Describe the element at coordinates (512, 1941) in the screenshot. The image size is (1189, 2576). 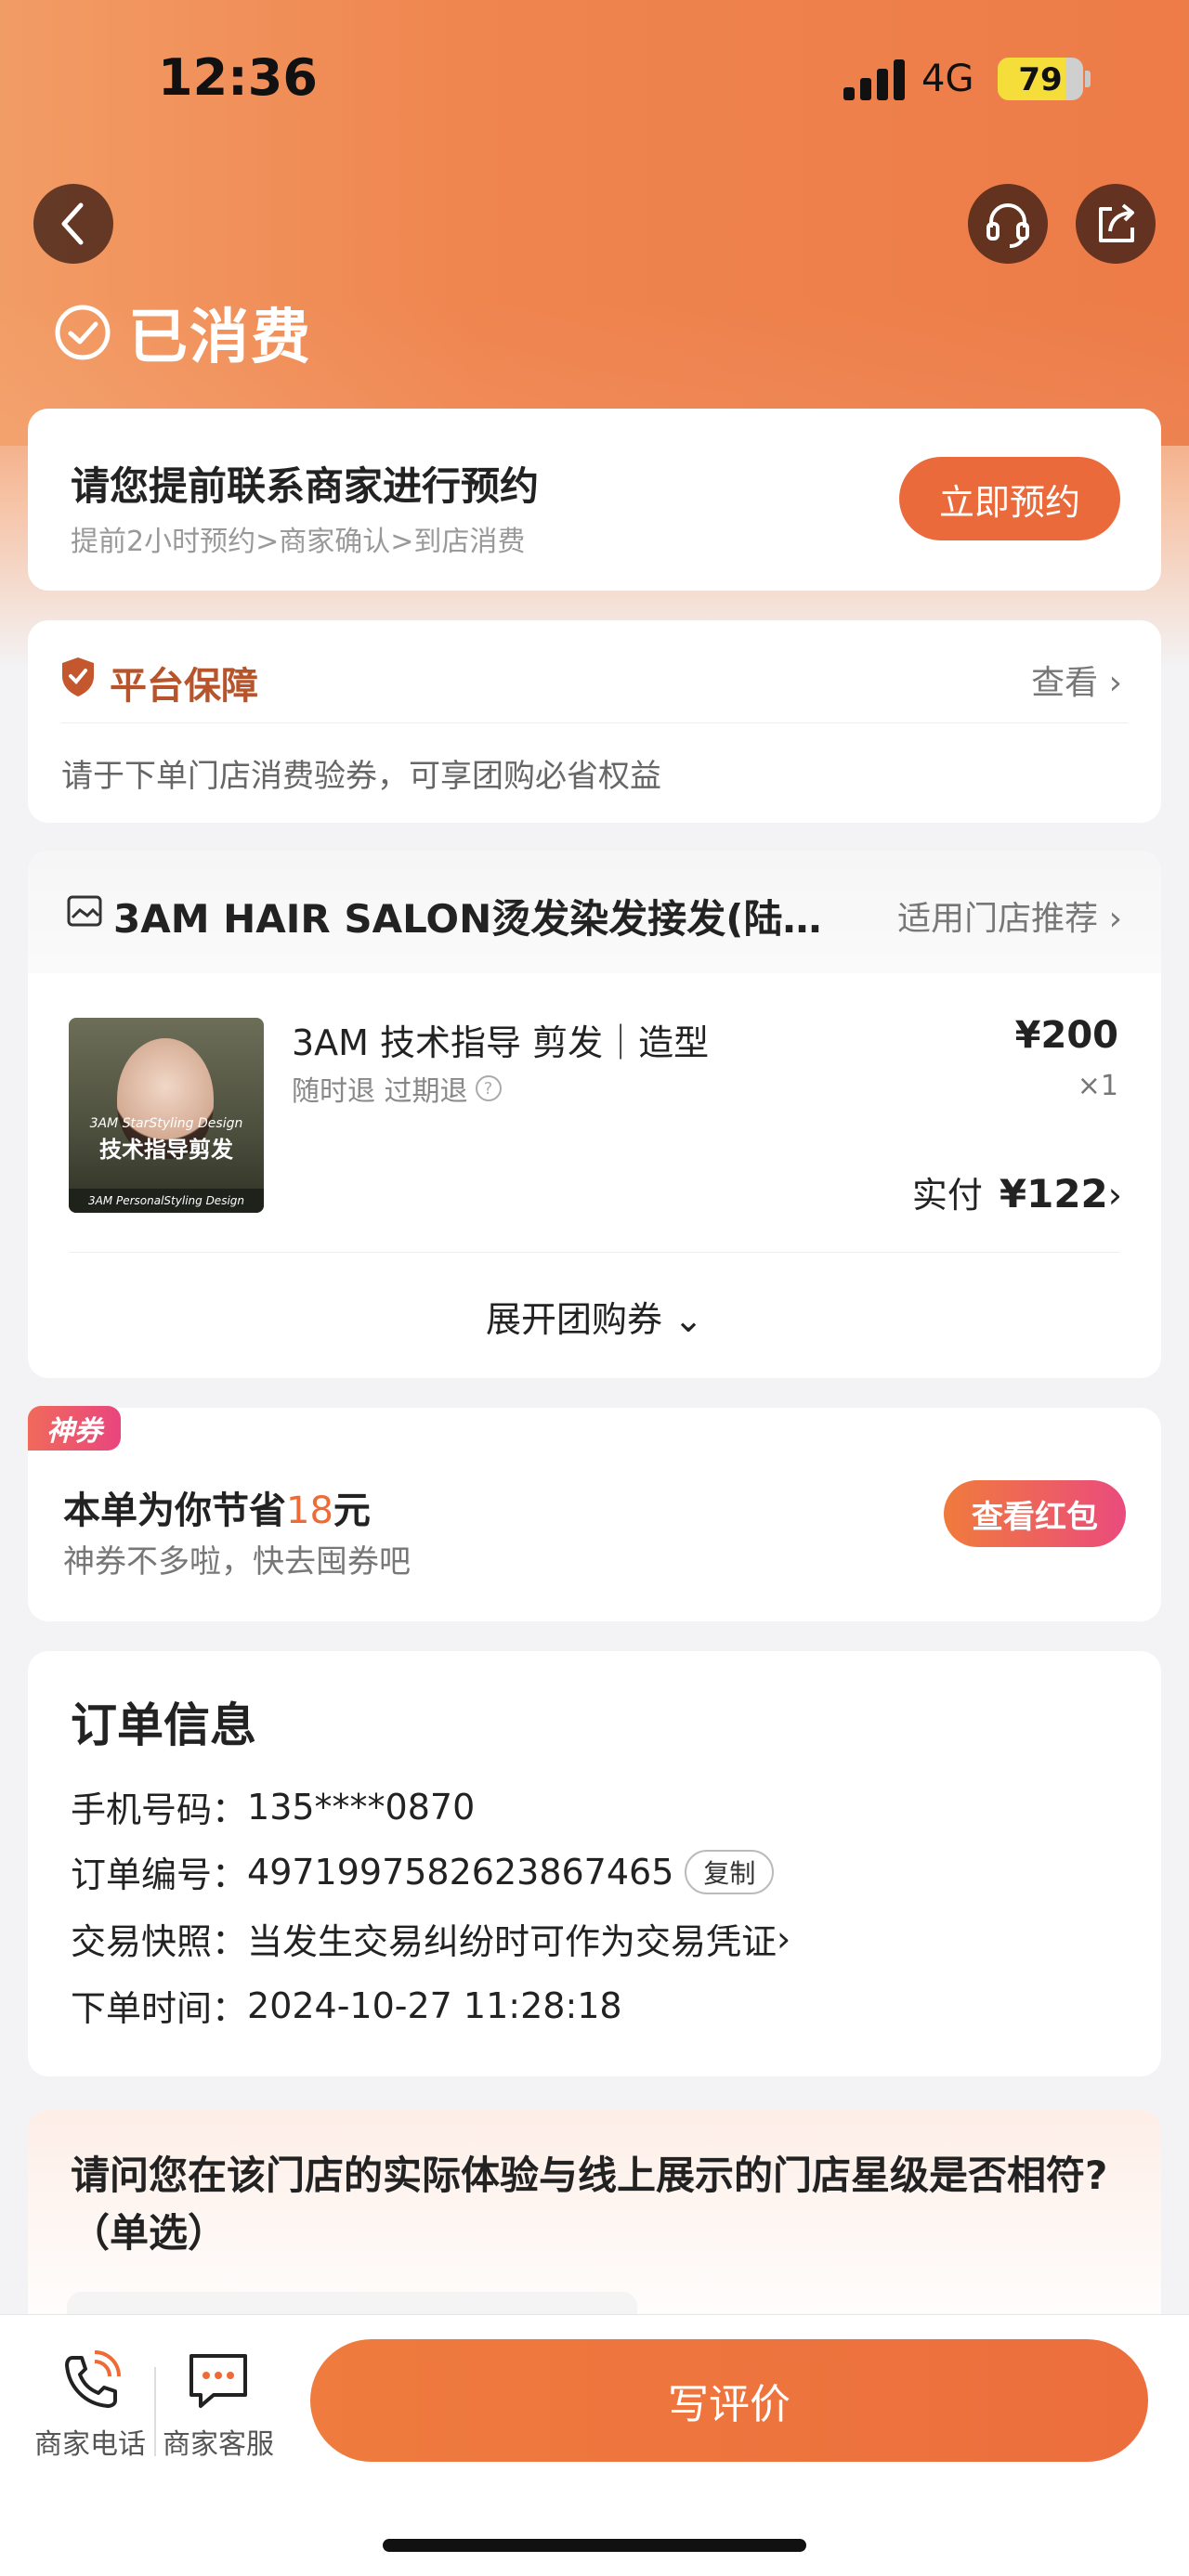
I see `snapshot-value: 当发生交易纠纷时可作为交易凭证` at that location.